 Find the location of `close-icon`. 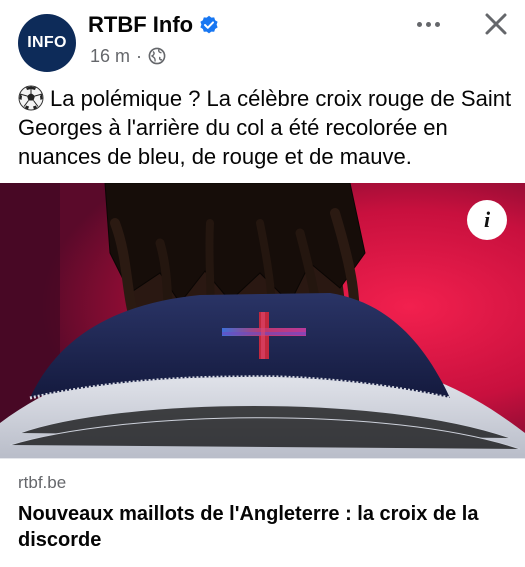

close-icon is located at coordinates (496, 24).